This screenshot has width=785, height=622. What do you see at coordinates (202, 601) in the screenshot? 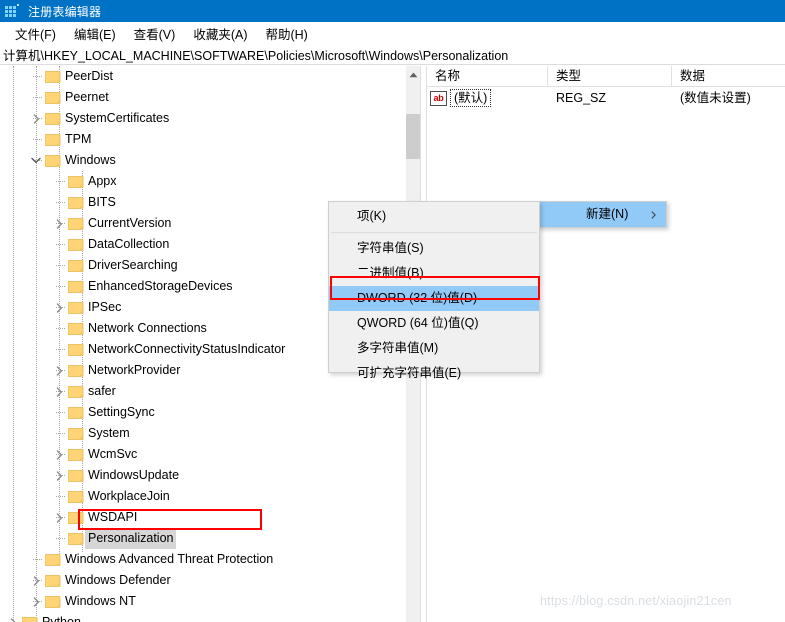
I see `tree-item-windows-nt: Windows NT` at bounding box center [202, 601].